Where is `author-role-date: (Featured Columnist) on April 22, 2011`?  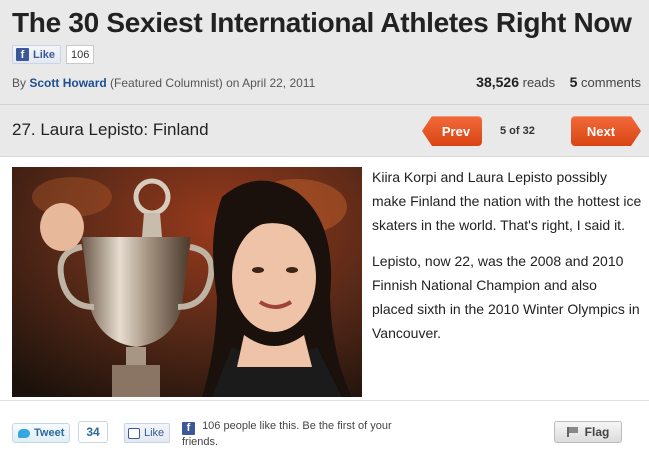
author-role-date: (Featured Columnist) on April 22, 2011 is located at coordinates (213, 83).